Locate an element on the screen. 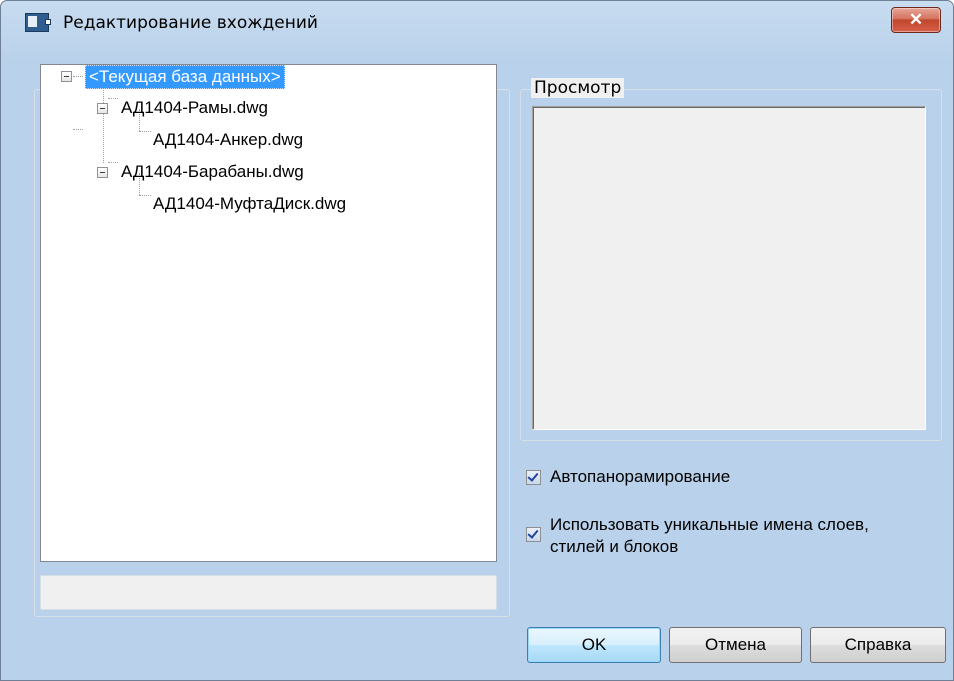 The image size is (954, 681). cancel-button: Отмена is located at coordinates (735, 645).